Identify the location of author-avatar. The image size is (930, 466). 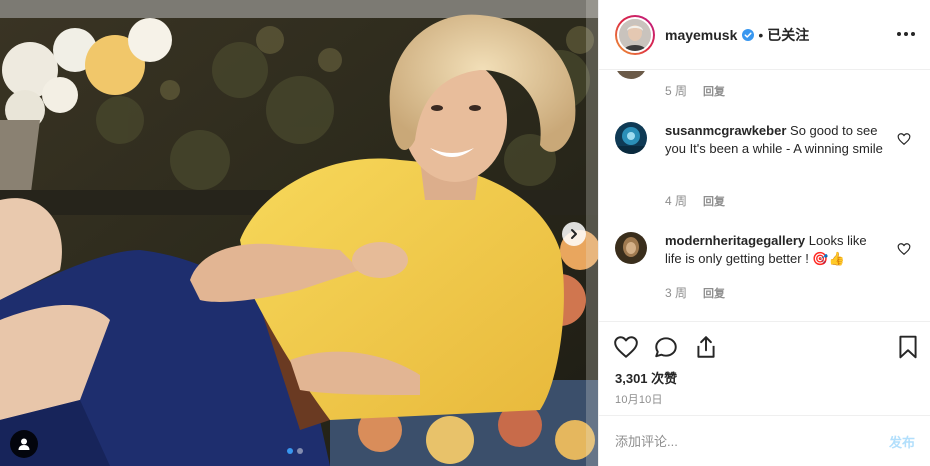
(635, 34).